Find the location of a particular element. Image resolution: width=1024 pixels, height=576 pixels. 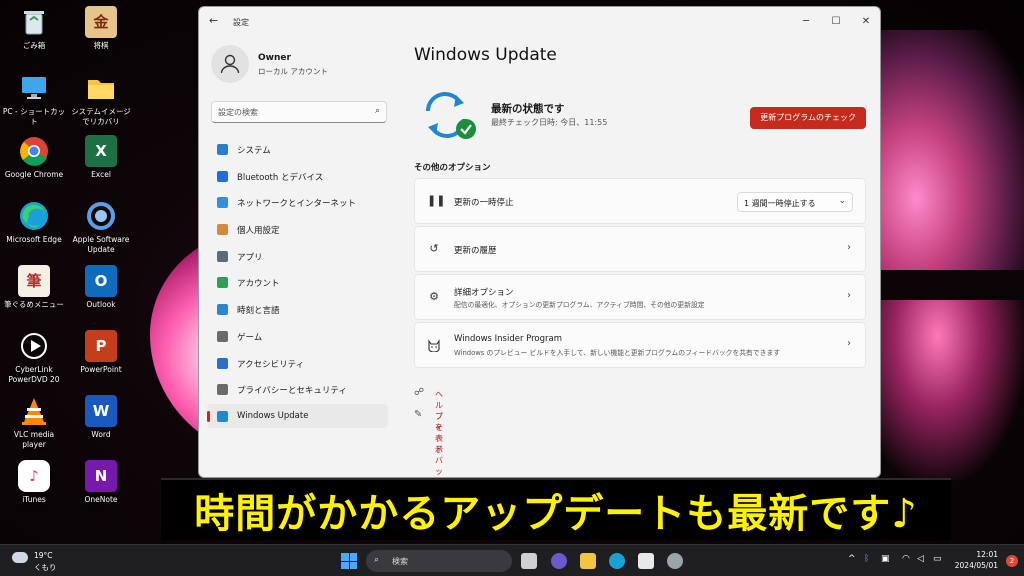

pause-duration-dropdown: 1 週間一時停止する ⌄ is located at coordinates (795, 202).